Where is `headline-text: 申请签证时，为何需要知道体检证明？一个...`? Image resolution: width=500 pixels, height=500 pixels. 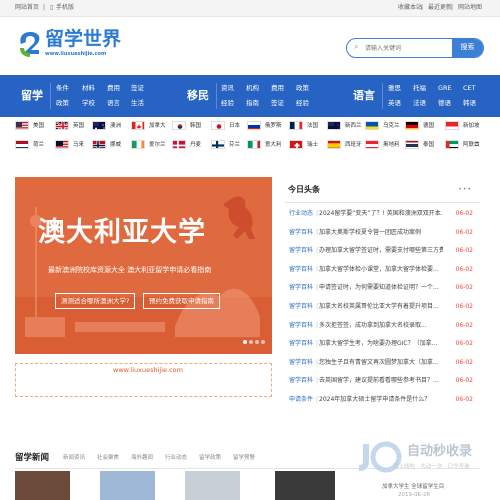
headline-text: 申请签证时，为何需要知道体检证明？一个... is located at coordinates (381, 288).